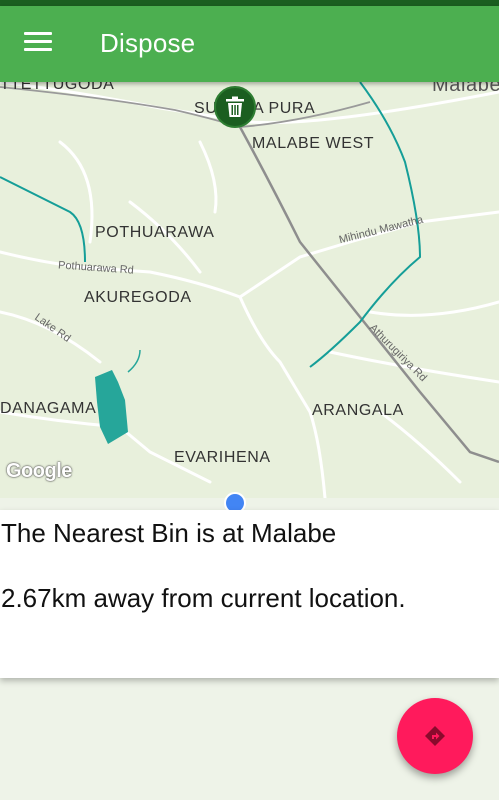 The height and width of the screenshot is (800, 499). I want to click on place-label: MALABE WEST, so click(313, 143).